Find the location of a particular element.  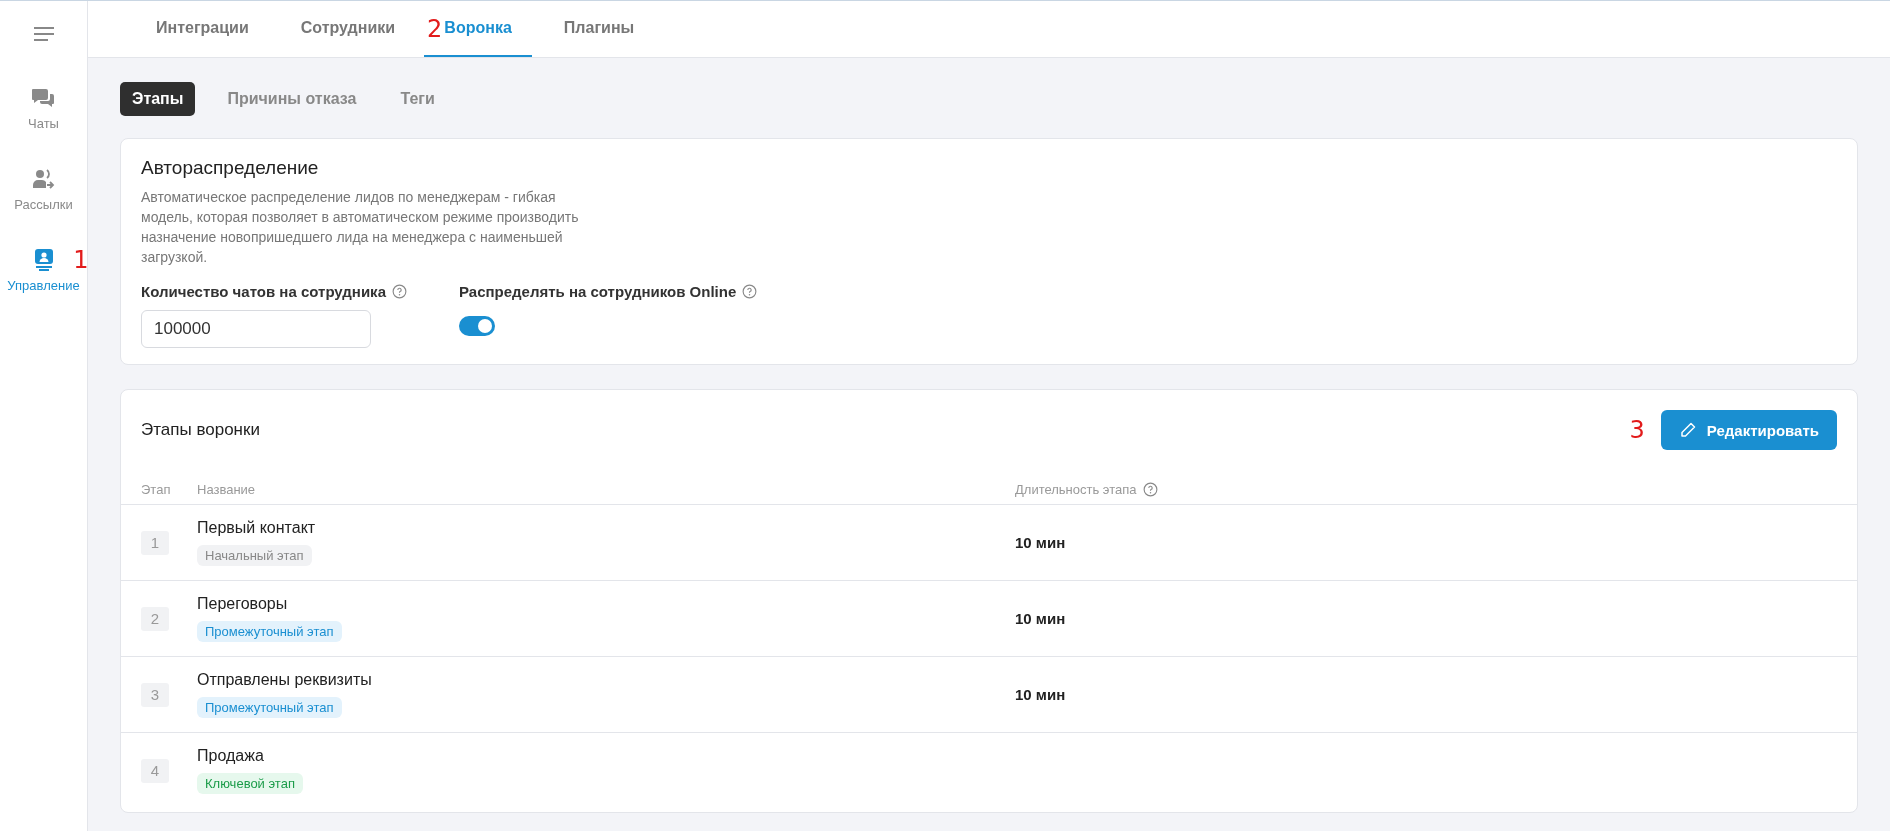

sub-tab: Причины отказа is located at coordinates (292, 99).